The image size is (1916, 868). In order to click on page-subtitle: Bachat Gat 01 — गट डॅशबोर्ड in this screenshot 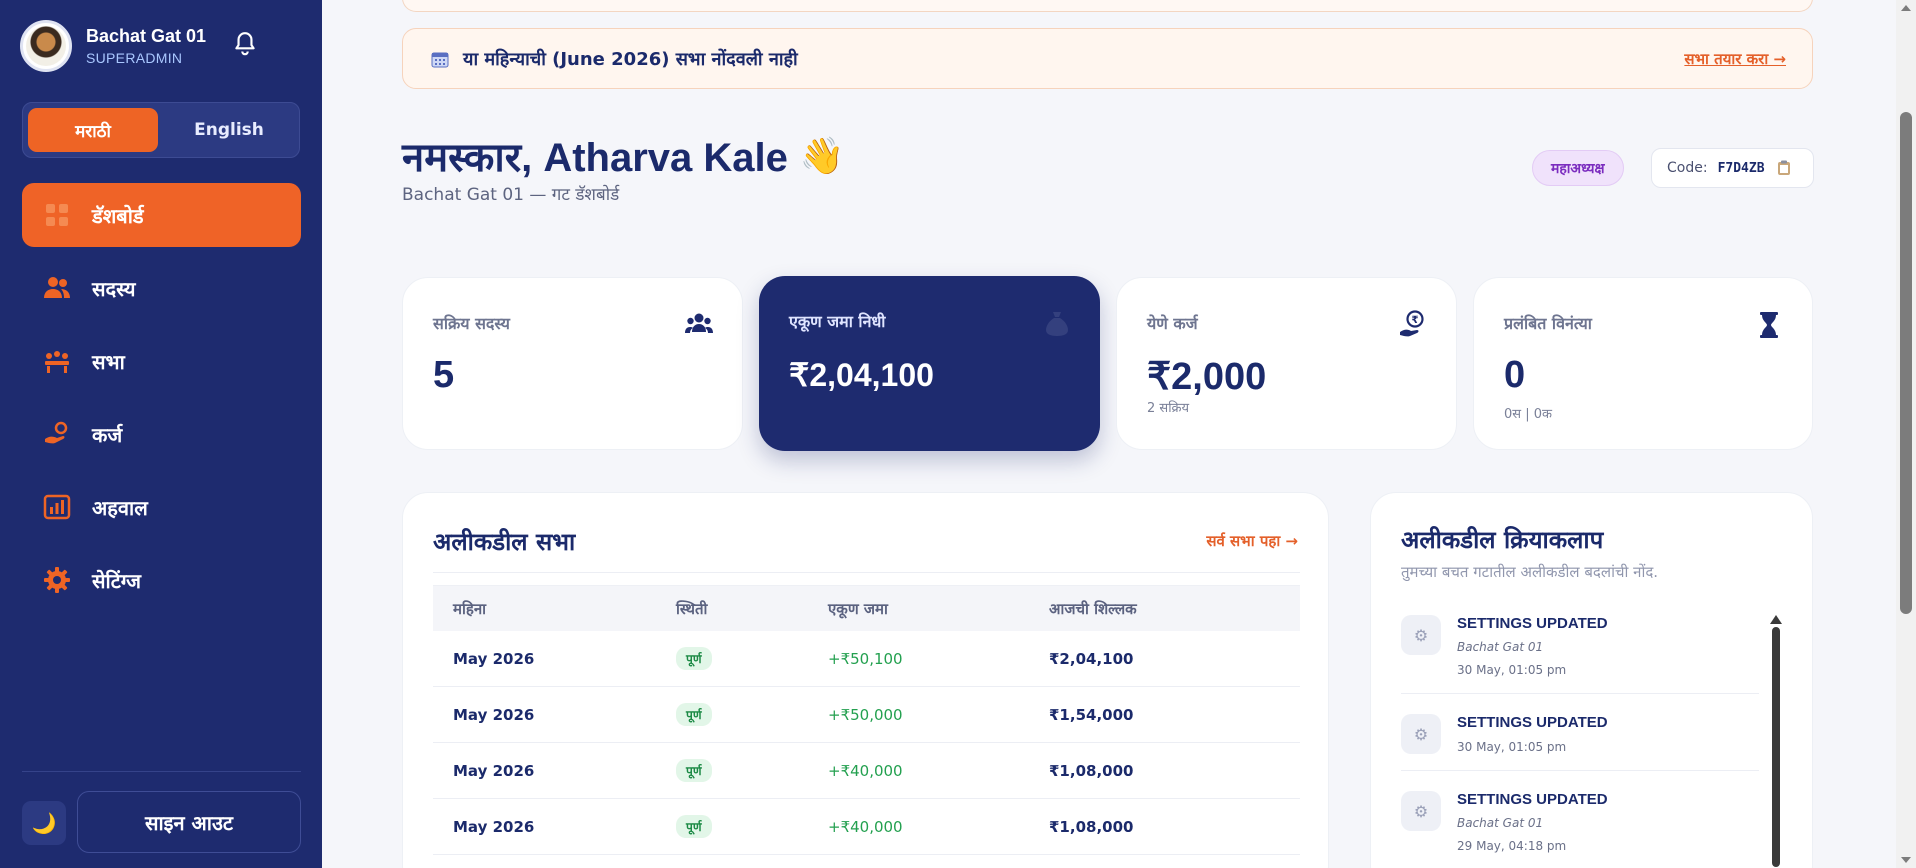, I will do `click(511, 195)`.